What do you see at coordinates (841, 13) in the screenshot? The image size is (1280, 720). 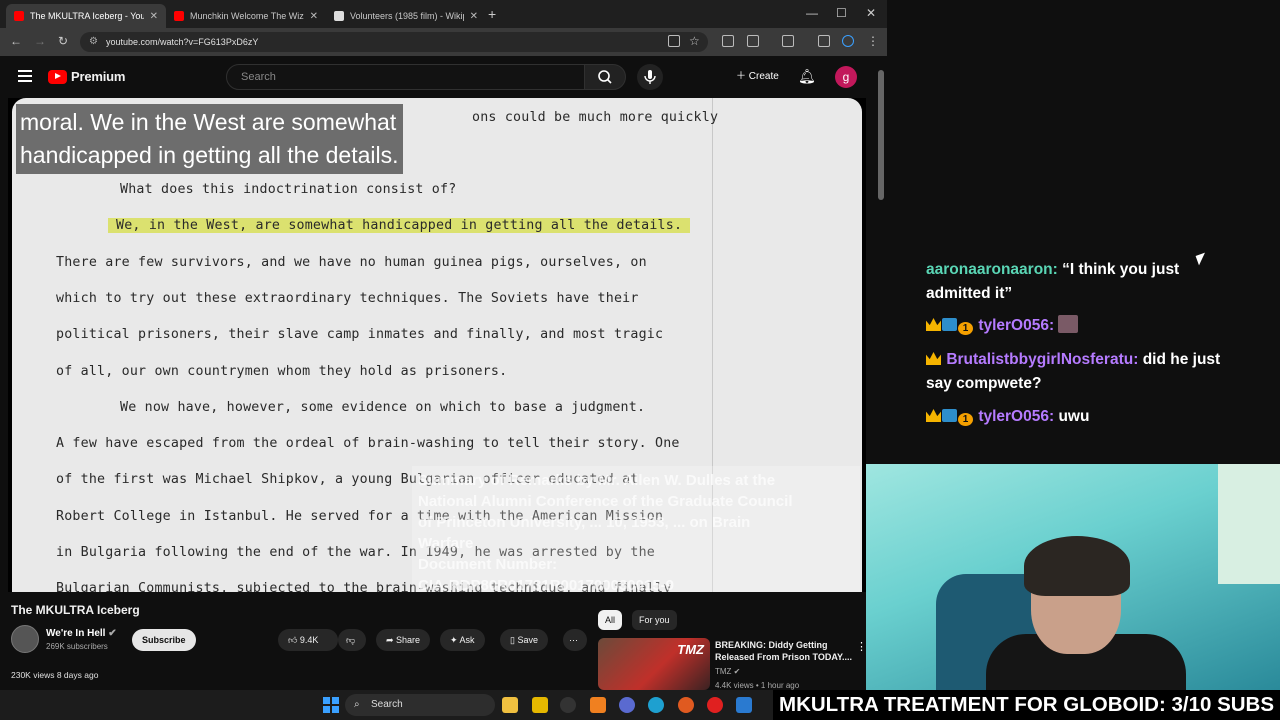 I see `maximize-icon: ☐` at bounding box center [841, 13].